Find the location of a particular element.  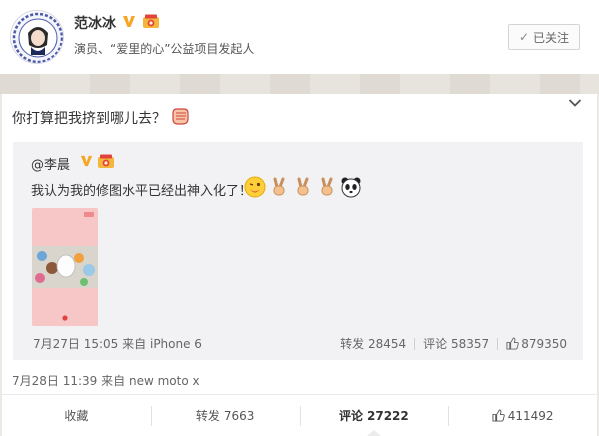

post-text: 你打算把我挤到哪儿去？ is located at coordinates (89, 119).